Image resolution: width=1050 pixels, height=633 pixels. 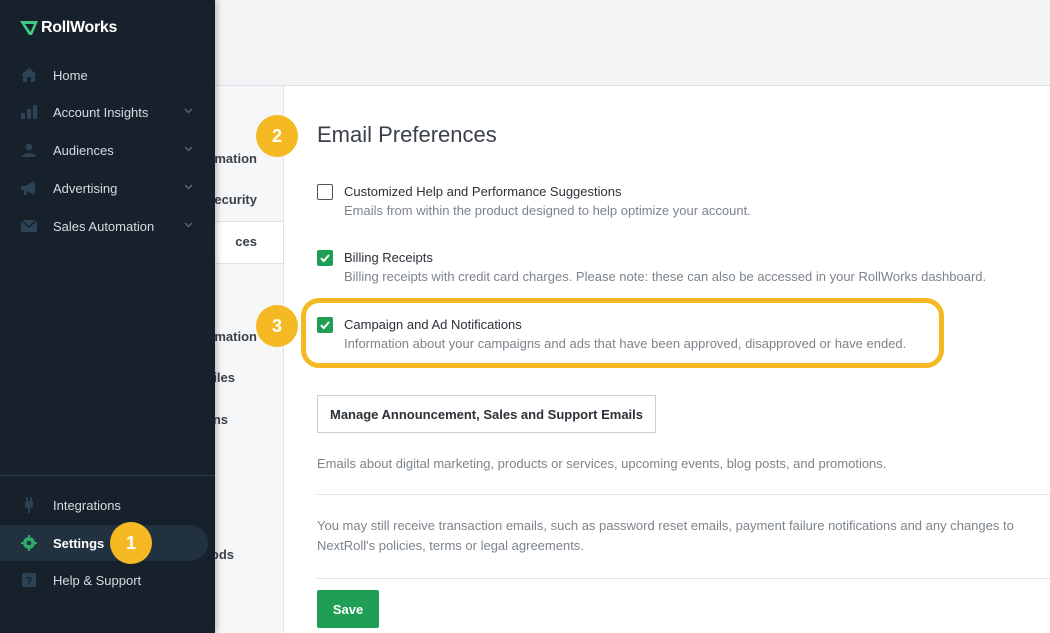 What do you see at coordinates (277, 326) in the screenshot?
I see `step-badge-3: 3` at bounding box center [277, 326].